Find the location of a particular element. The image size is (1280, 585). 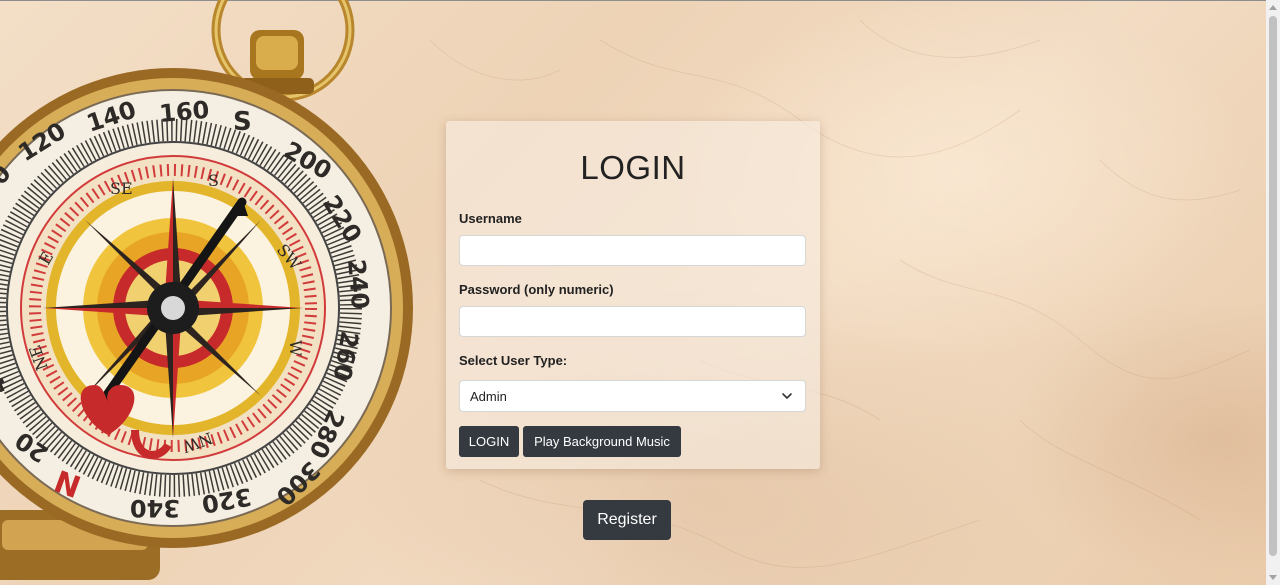

login-button: LOGIN is located at coordinates (489, 441).